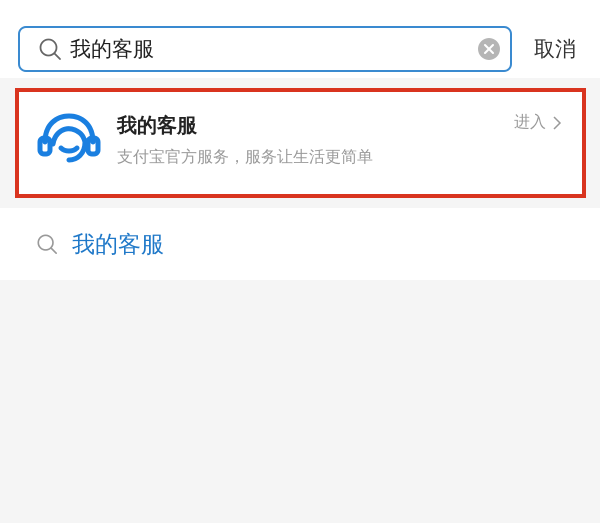  Describe the element at coordinates (265, 49) in the screenshot. I see `search-field: 我的客服` at that location.